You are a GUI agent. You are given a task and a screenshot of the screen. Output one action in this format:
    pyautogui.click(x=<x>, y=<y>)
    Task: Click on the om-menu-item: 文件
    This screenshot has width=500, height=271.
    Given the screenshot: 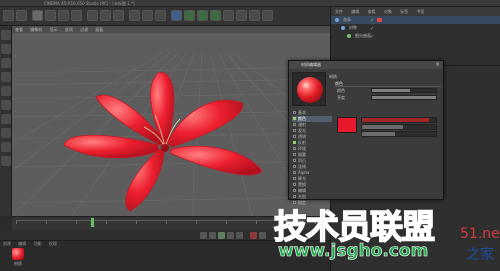 What is the action you would take?
    pyautogui.click(x=339, y=11)
    